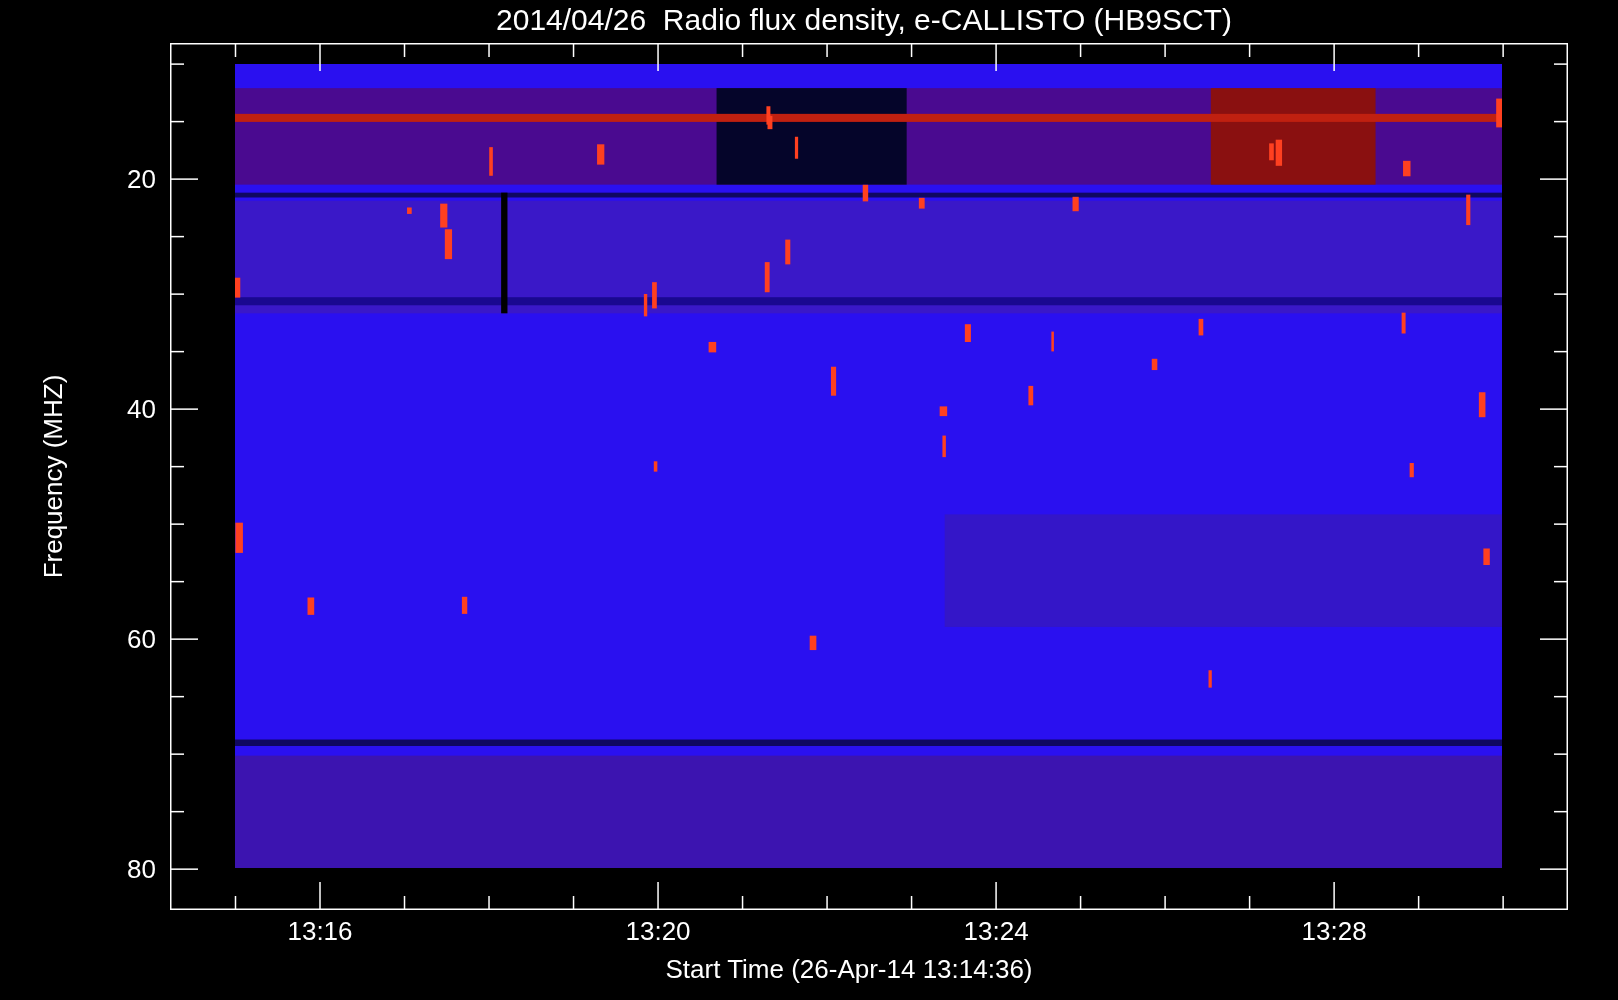  I want to click on y-axis-label: Frequency (MHZ), so click(54, 476).